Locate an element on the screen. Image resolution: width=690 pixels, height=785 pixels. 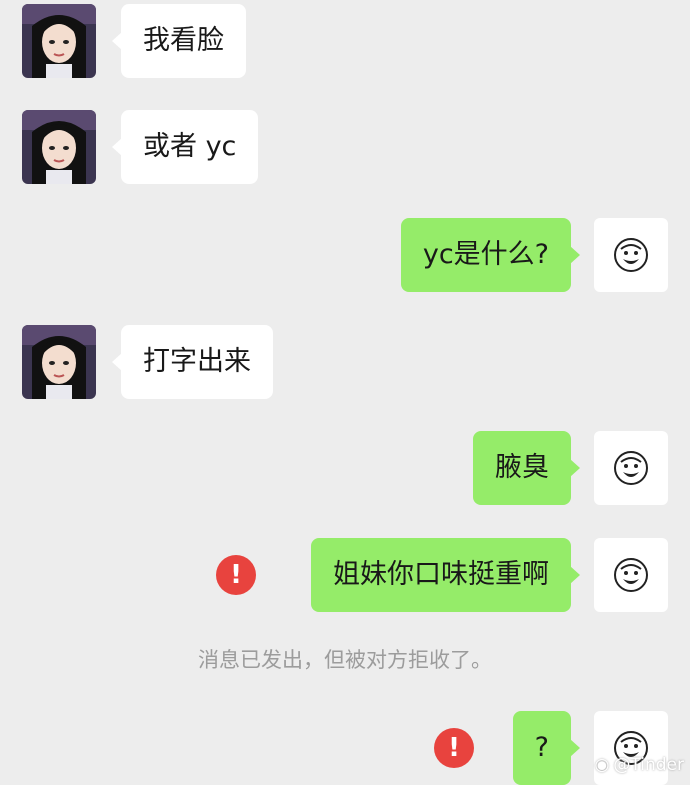
watermark-text: @Tinder is located at coordinates (648, 765).